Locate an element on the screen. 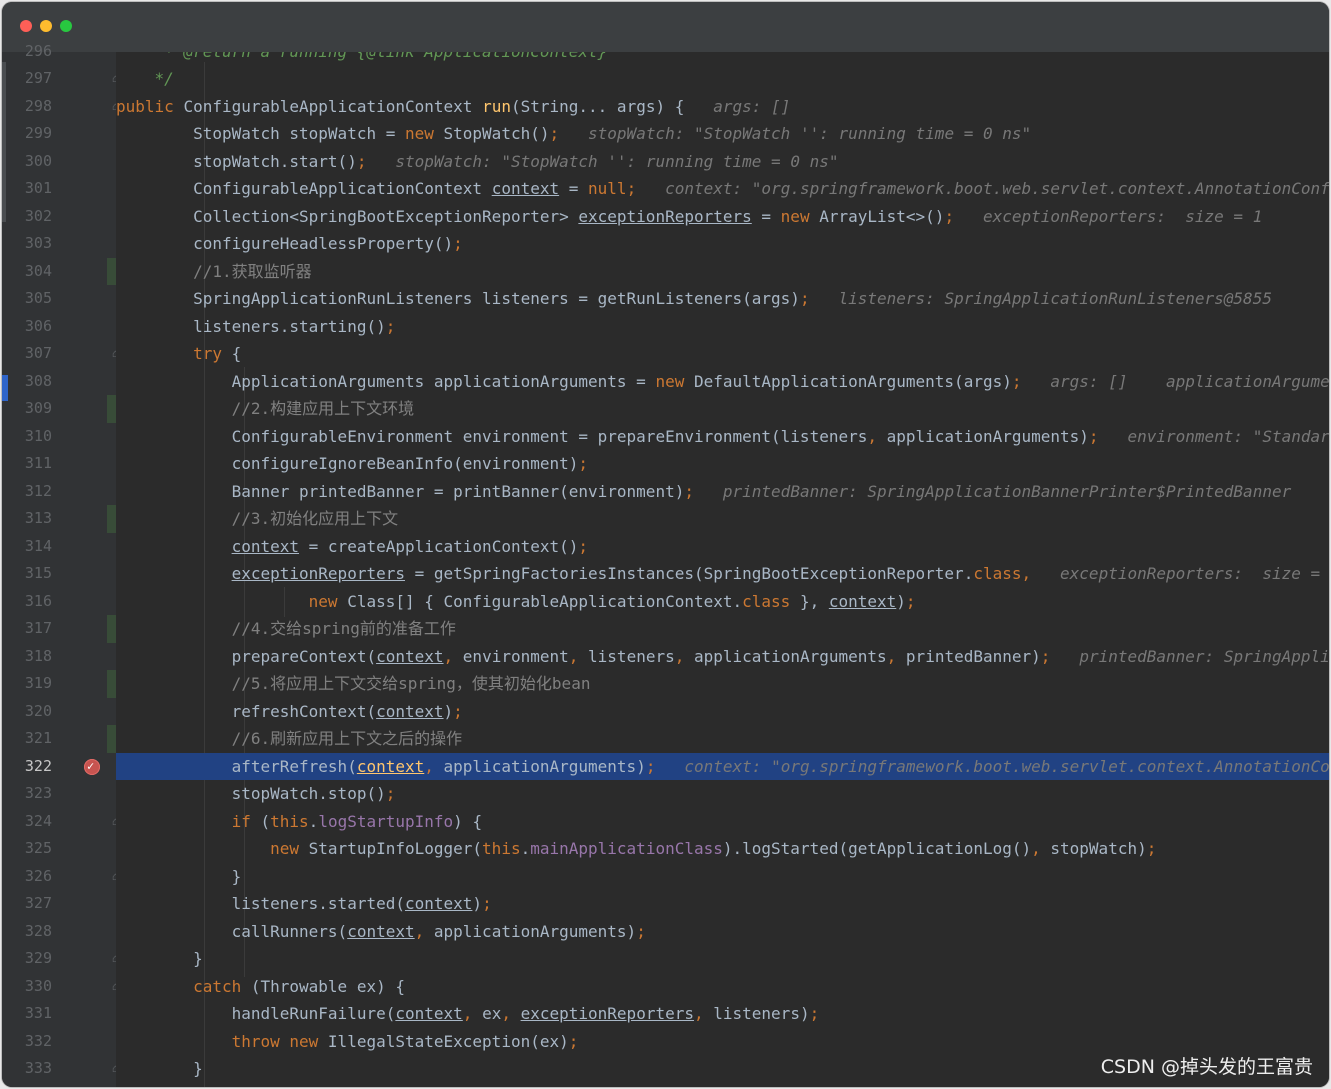 The image size is (1331, 1089). close-window-button is located at coordinates (26, 26).